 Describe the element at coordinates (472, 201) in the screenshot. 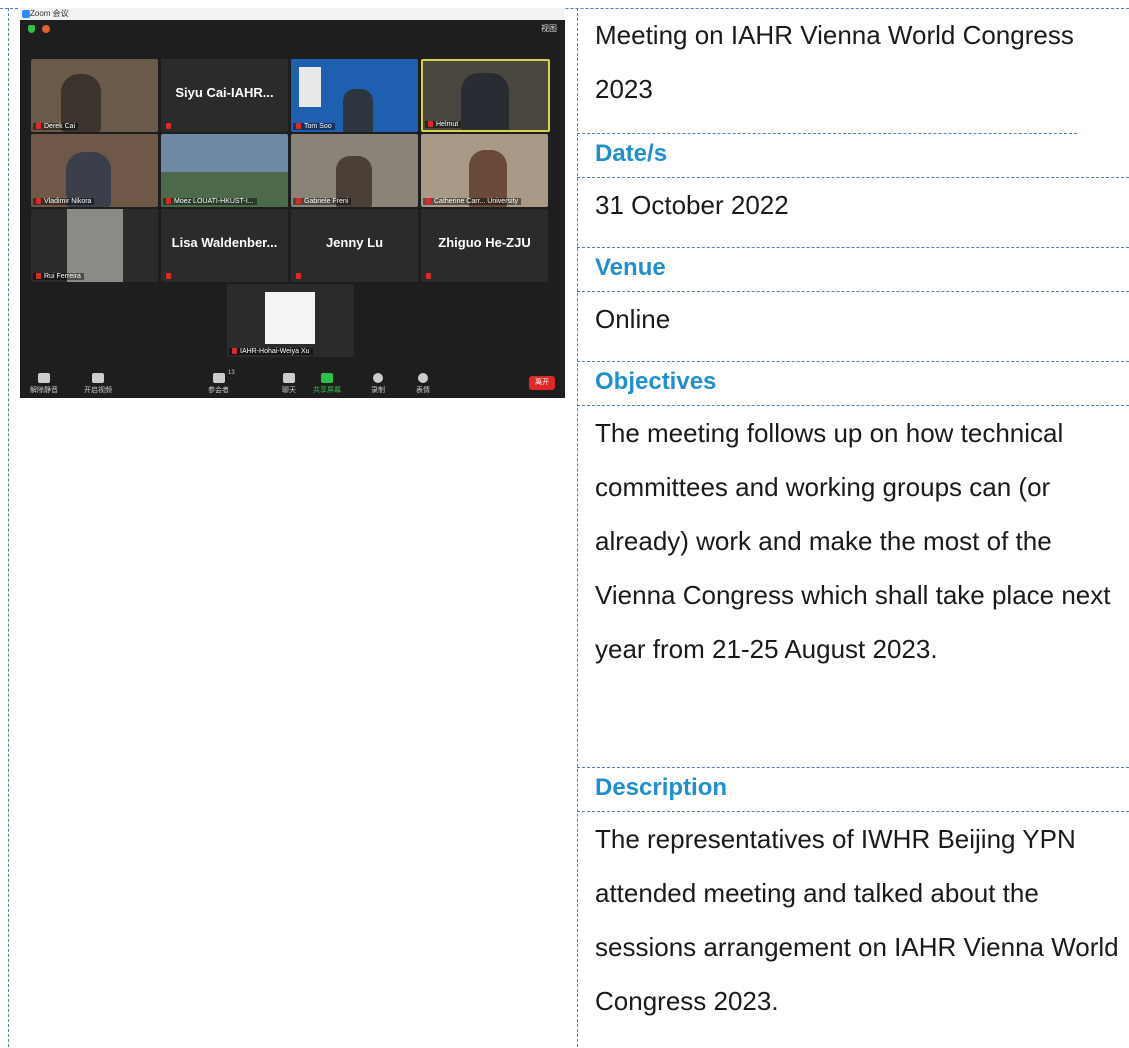

I see `participant-label: Catherine Carr... University` at that location.